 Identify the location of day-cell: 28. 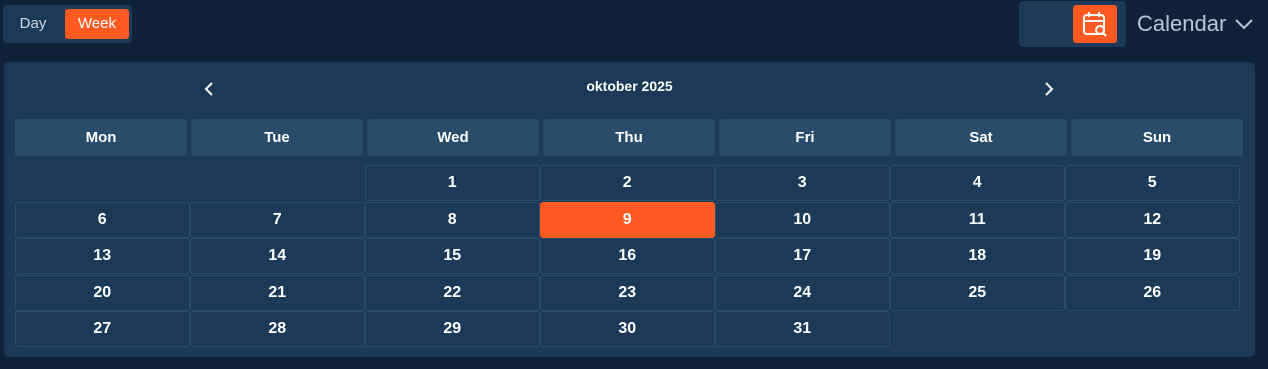
(277, 329).